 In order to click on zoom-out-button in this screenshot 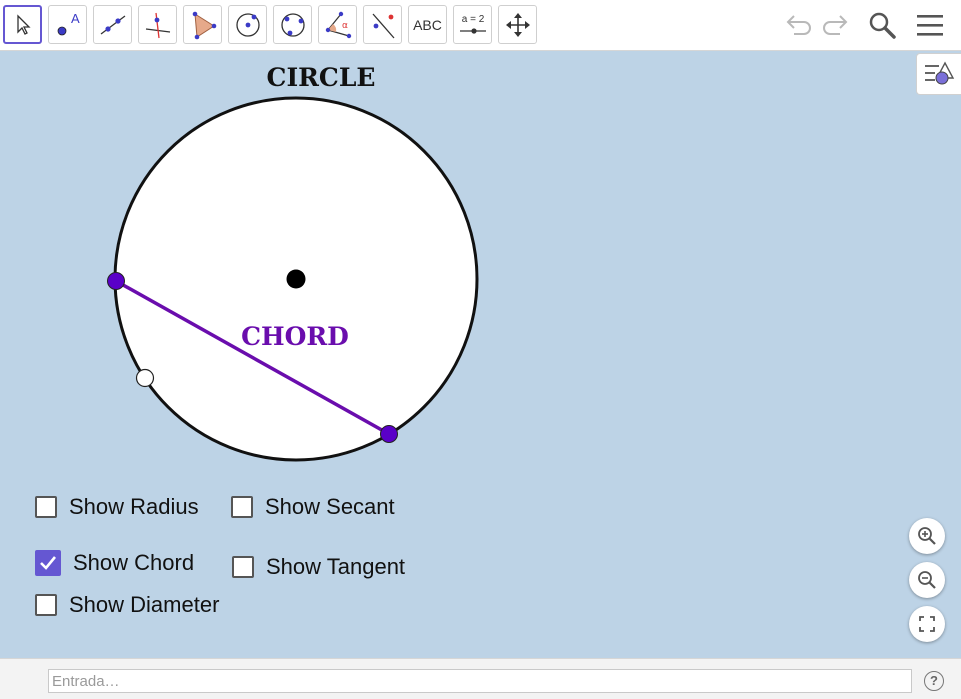, I will do `click(927, 580)`.